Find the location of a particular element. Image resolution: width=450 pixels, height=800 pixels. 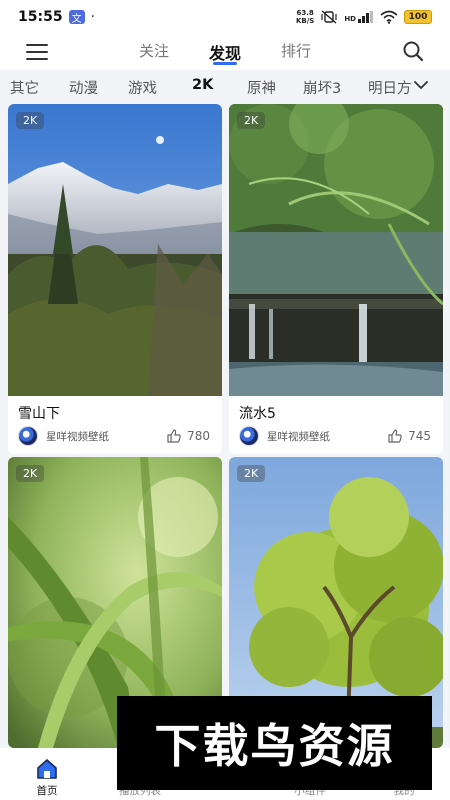

category-more: 明日方 is located at coordinates (409, 86).